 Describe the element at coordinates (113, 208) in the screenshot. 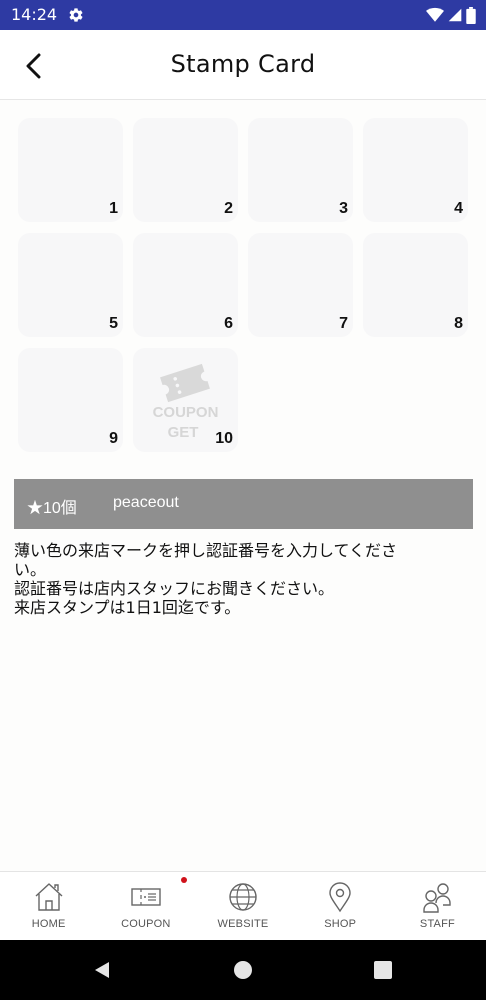

I see `stamp-number: 1` at that location.